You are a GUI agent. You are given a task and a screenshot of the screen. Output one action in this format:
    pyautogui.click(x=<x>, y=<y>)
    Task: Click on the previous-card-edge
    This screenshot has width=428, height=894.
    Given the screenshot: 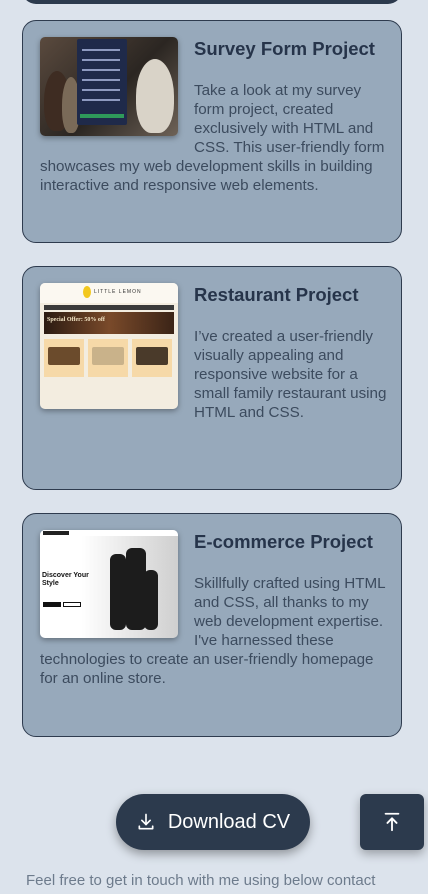 What is the action you would take?
    pyautogui.click(x=212, y=2)
    